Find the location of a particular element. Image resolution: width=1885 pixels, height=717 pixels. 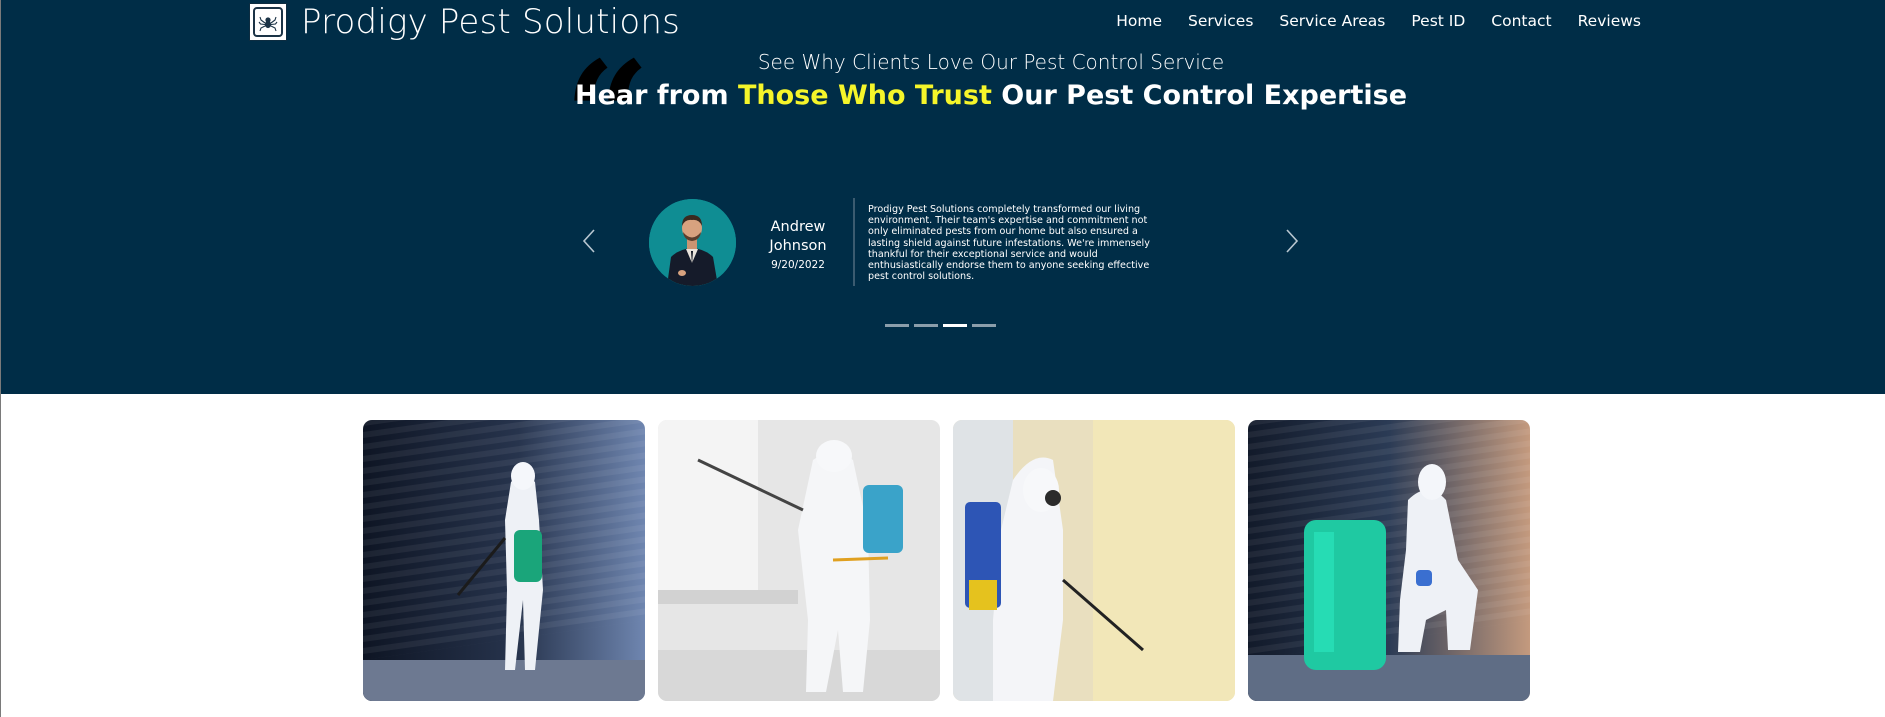

chevron-right-icon is located at coordinates (1292, 241).